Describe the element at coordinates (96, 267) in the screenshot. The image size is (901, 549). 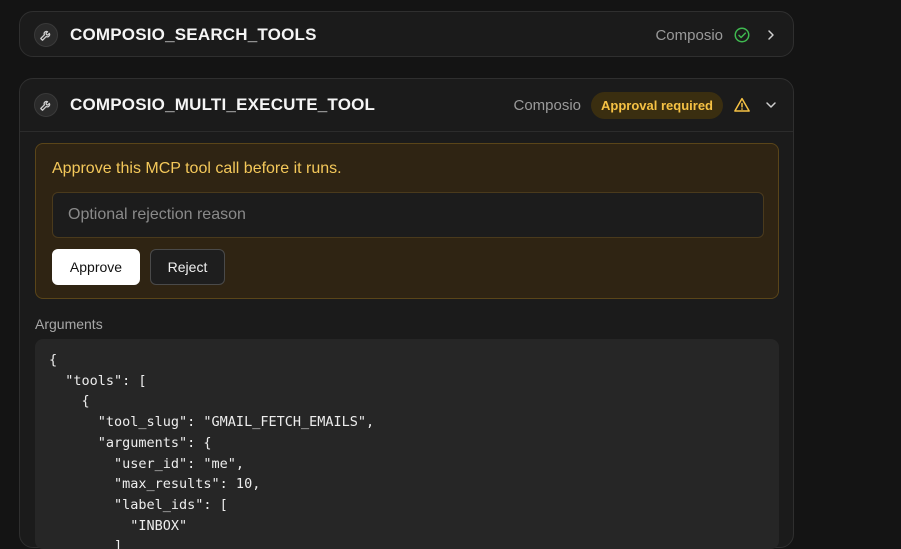
I see `approve-button: Approve` at that location.